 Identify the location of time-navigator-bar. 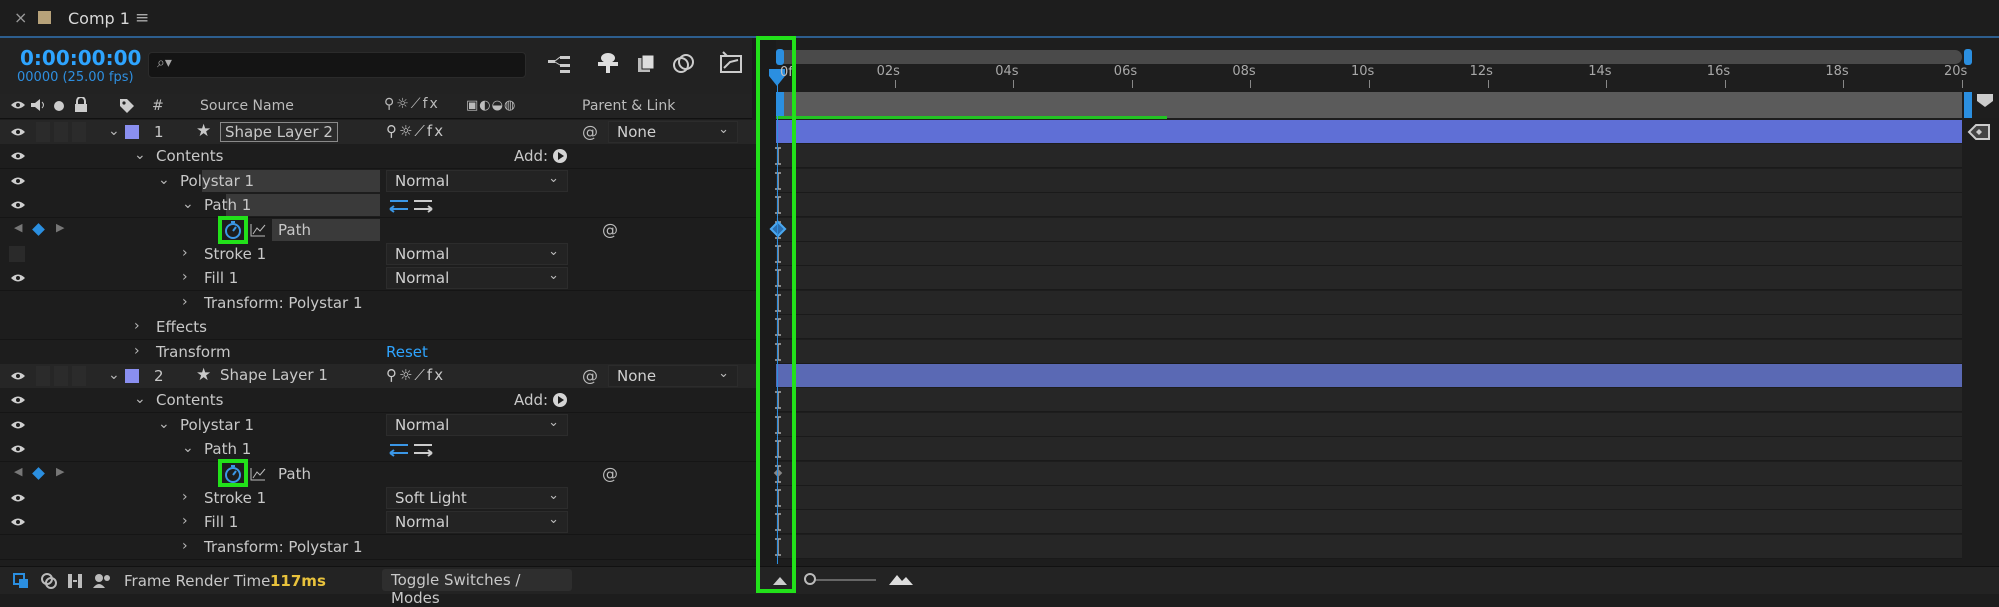
(1369, 57).